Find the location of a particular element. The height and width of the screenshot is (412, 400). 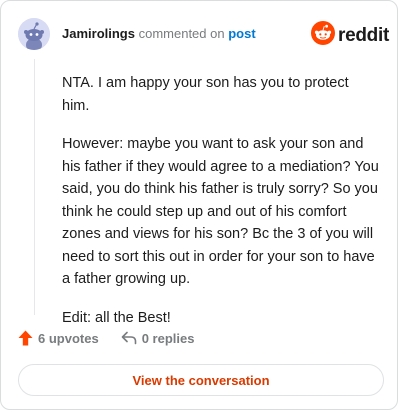

comment-actions: 6 upvotes 0 replies is located at coordinates (106, 338).